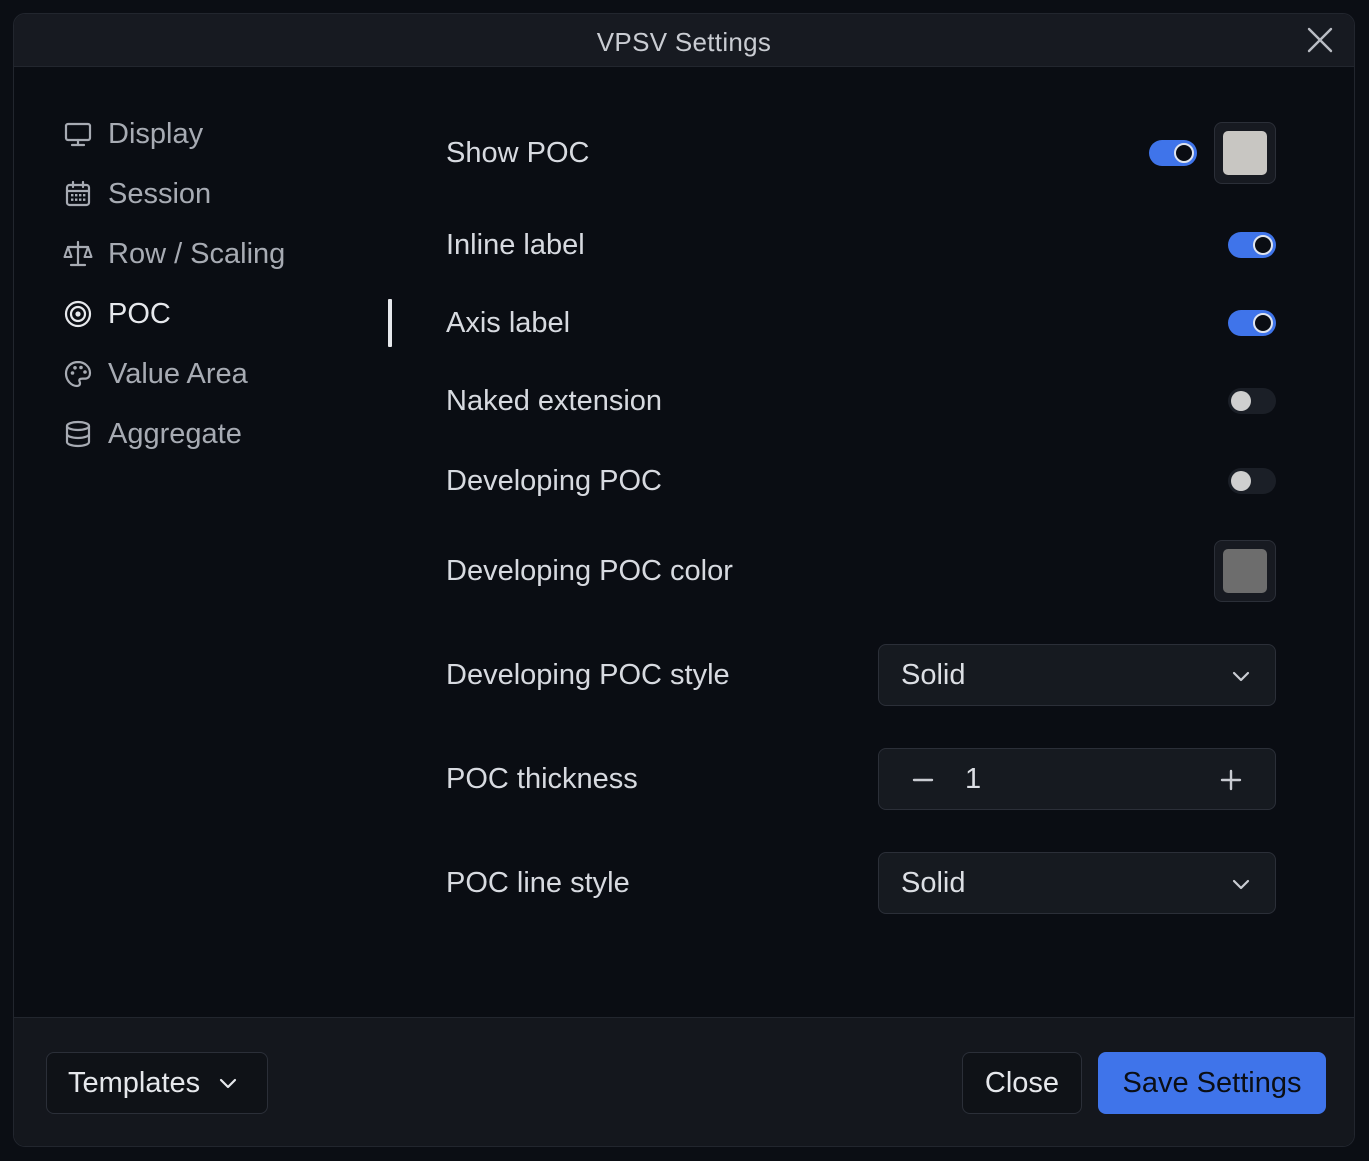 This screenshot has width=1369, height=1161. I want to click on save-settings-button: Save Settings, so click(1212, 1083).